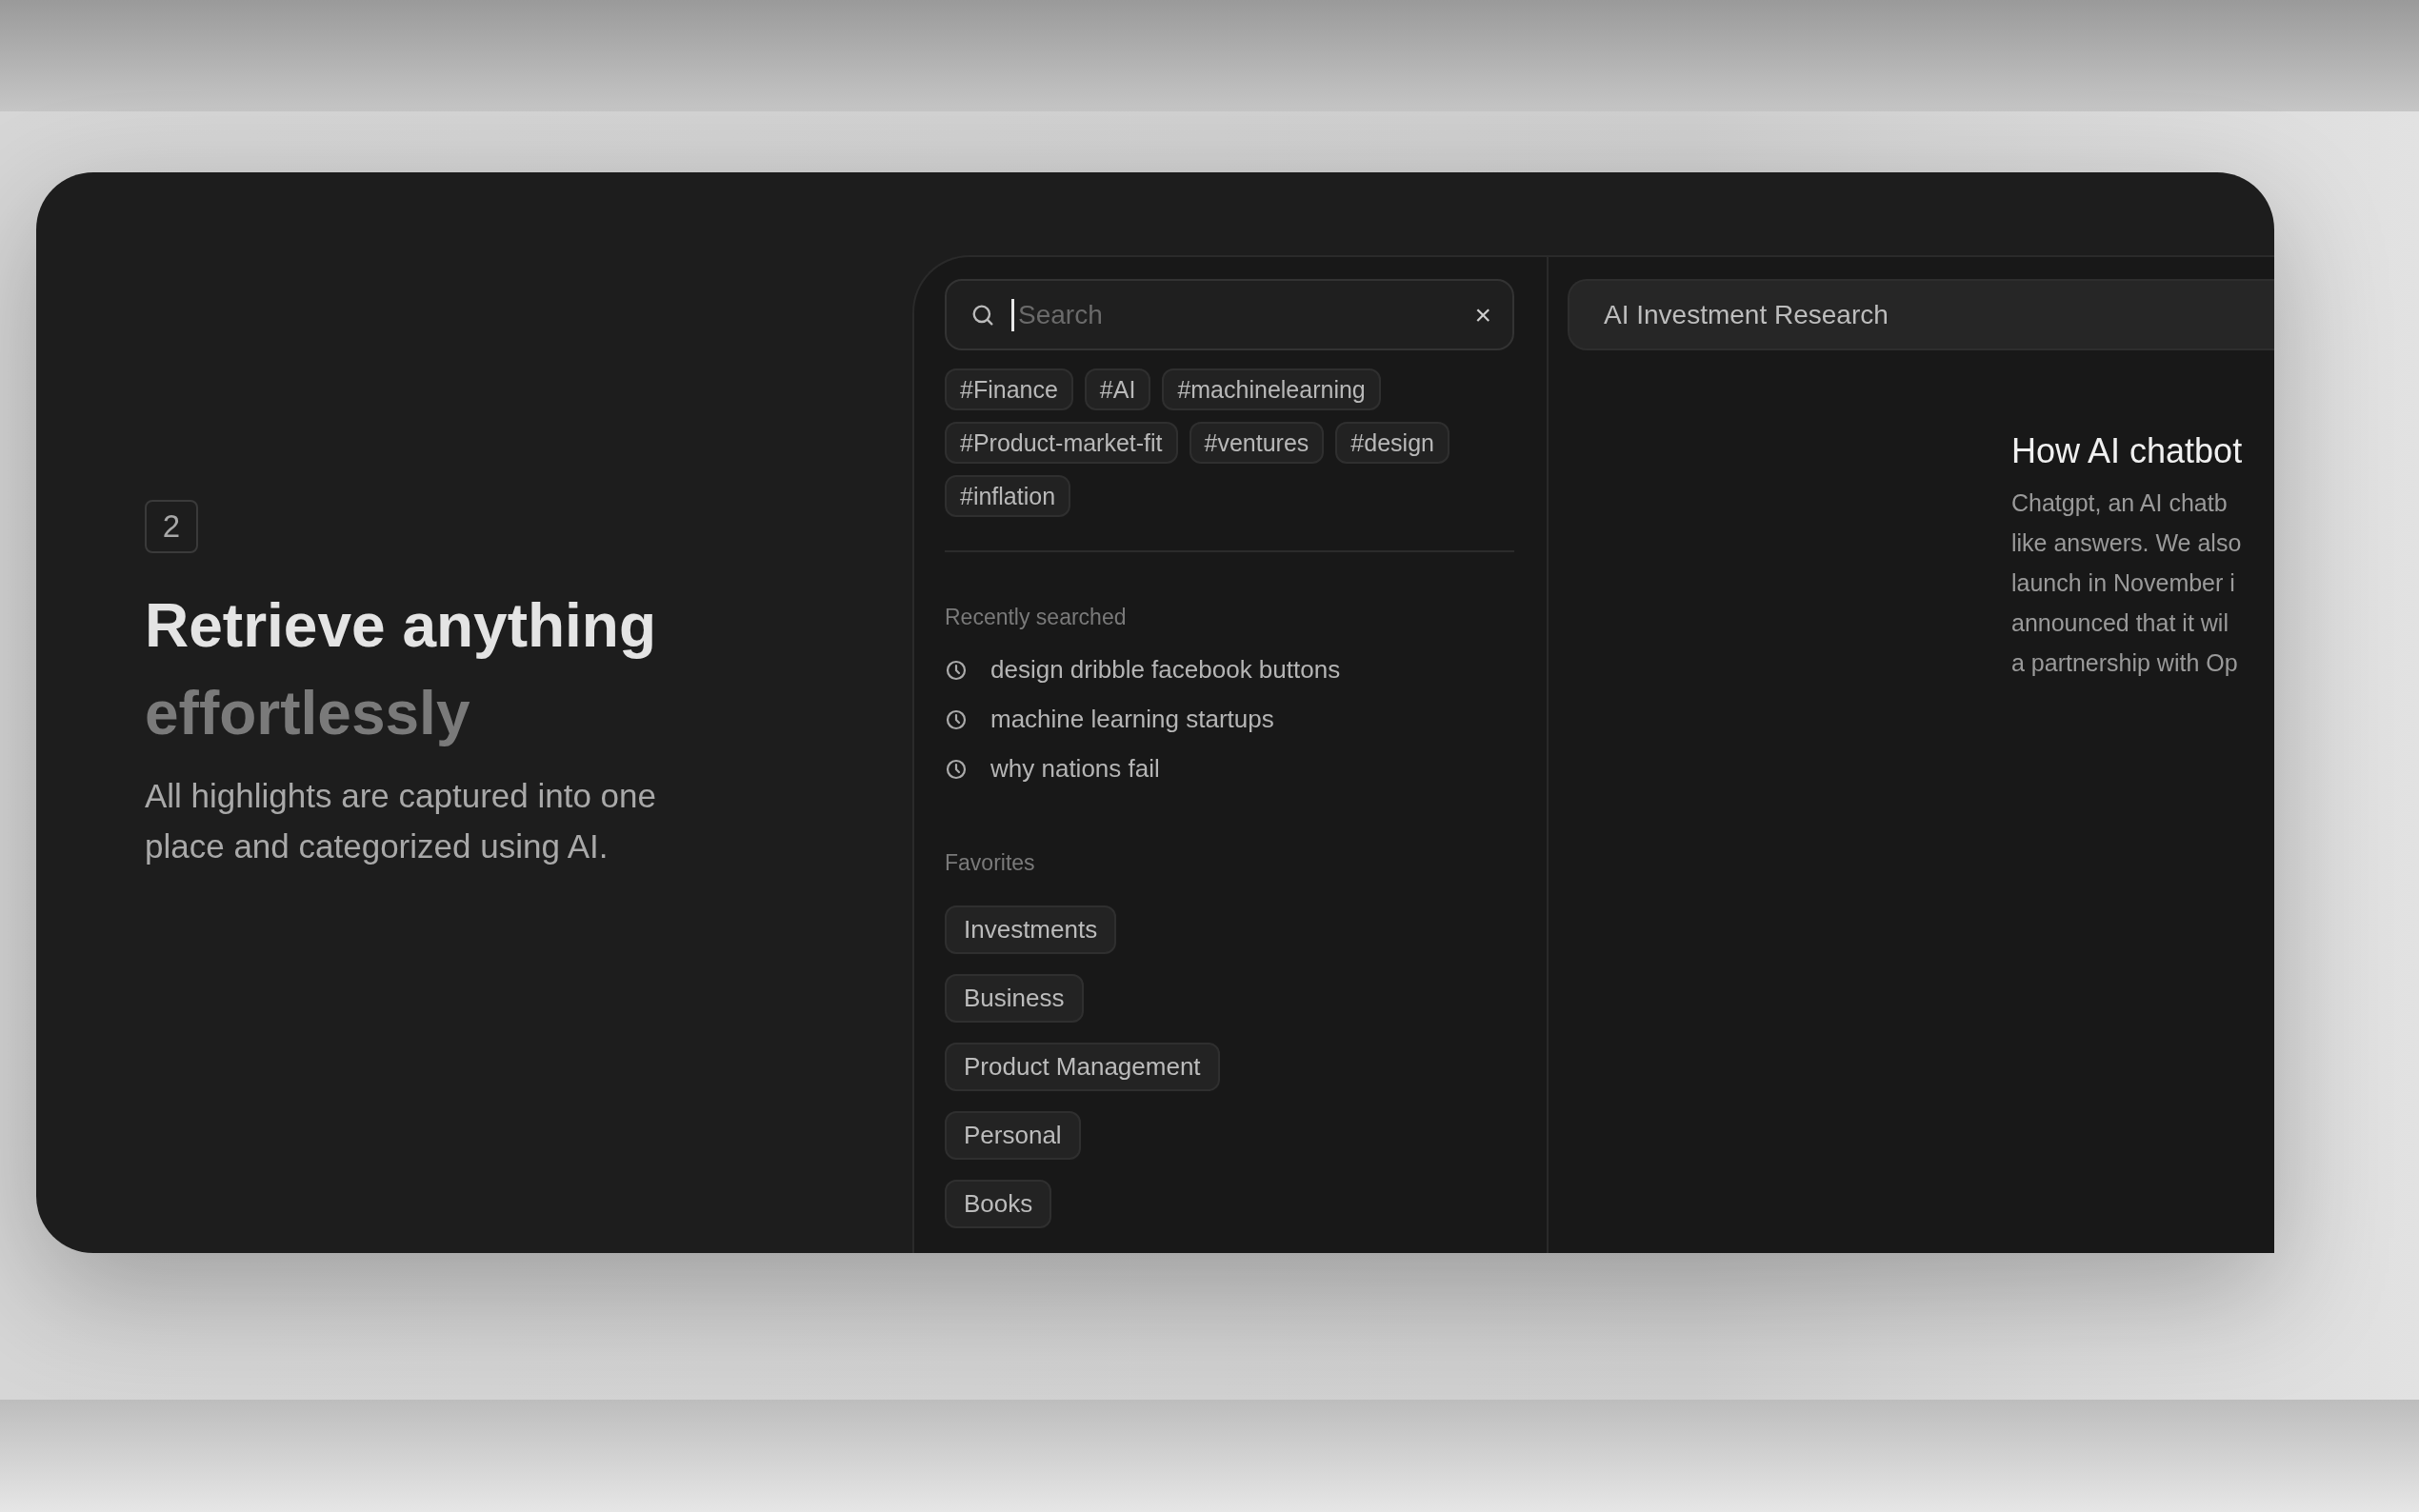  Describe the element at coordinates (1036, 617) in the screenshot. I see `section-title: Recently searched` at that location.